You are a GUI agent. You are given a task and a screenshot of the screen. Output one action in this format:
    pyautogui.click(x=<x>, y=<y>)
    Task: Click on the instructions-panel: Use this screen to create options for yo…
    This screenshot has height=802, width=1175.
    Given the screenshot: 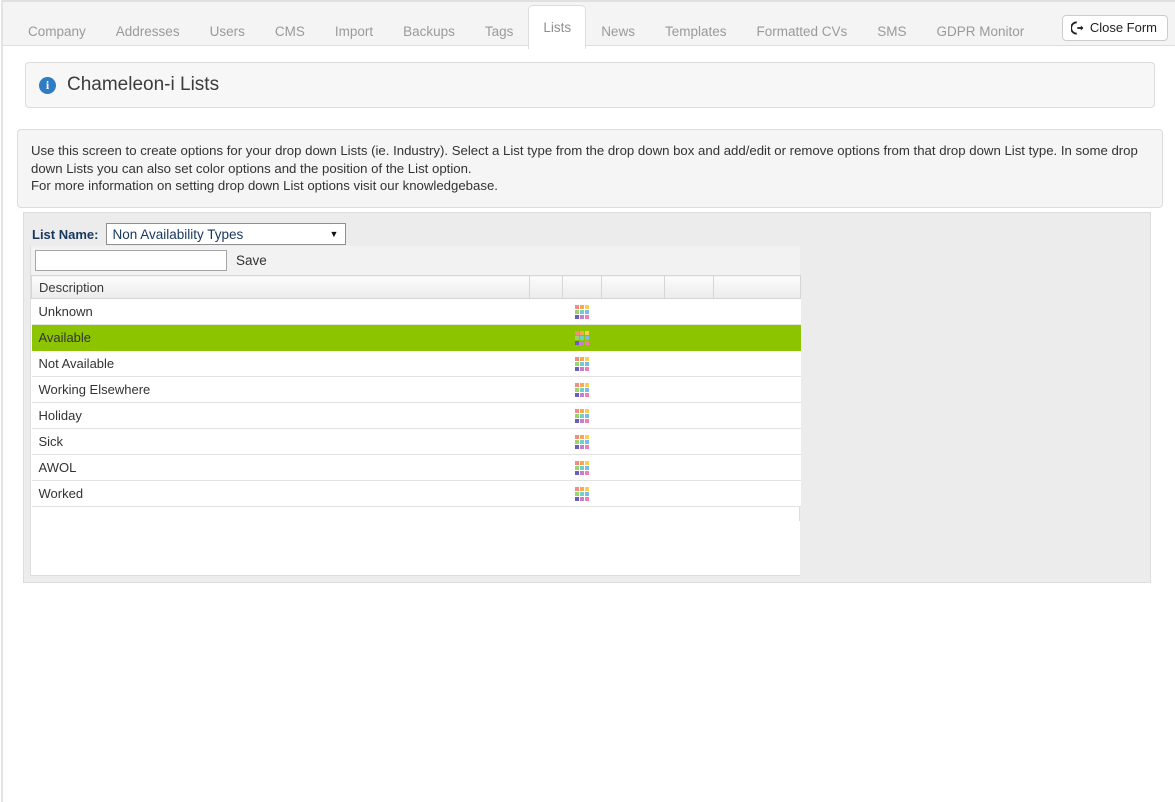 What is the action you would take?
    pyautogui.click(x=590, y=168)
    